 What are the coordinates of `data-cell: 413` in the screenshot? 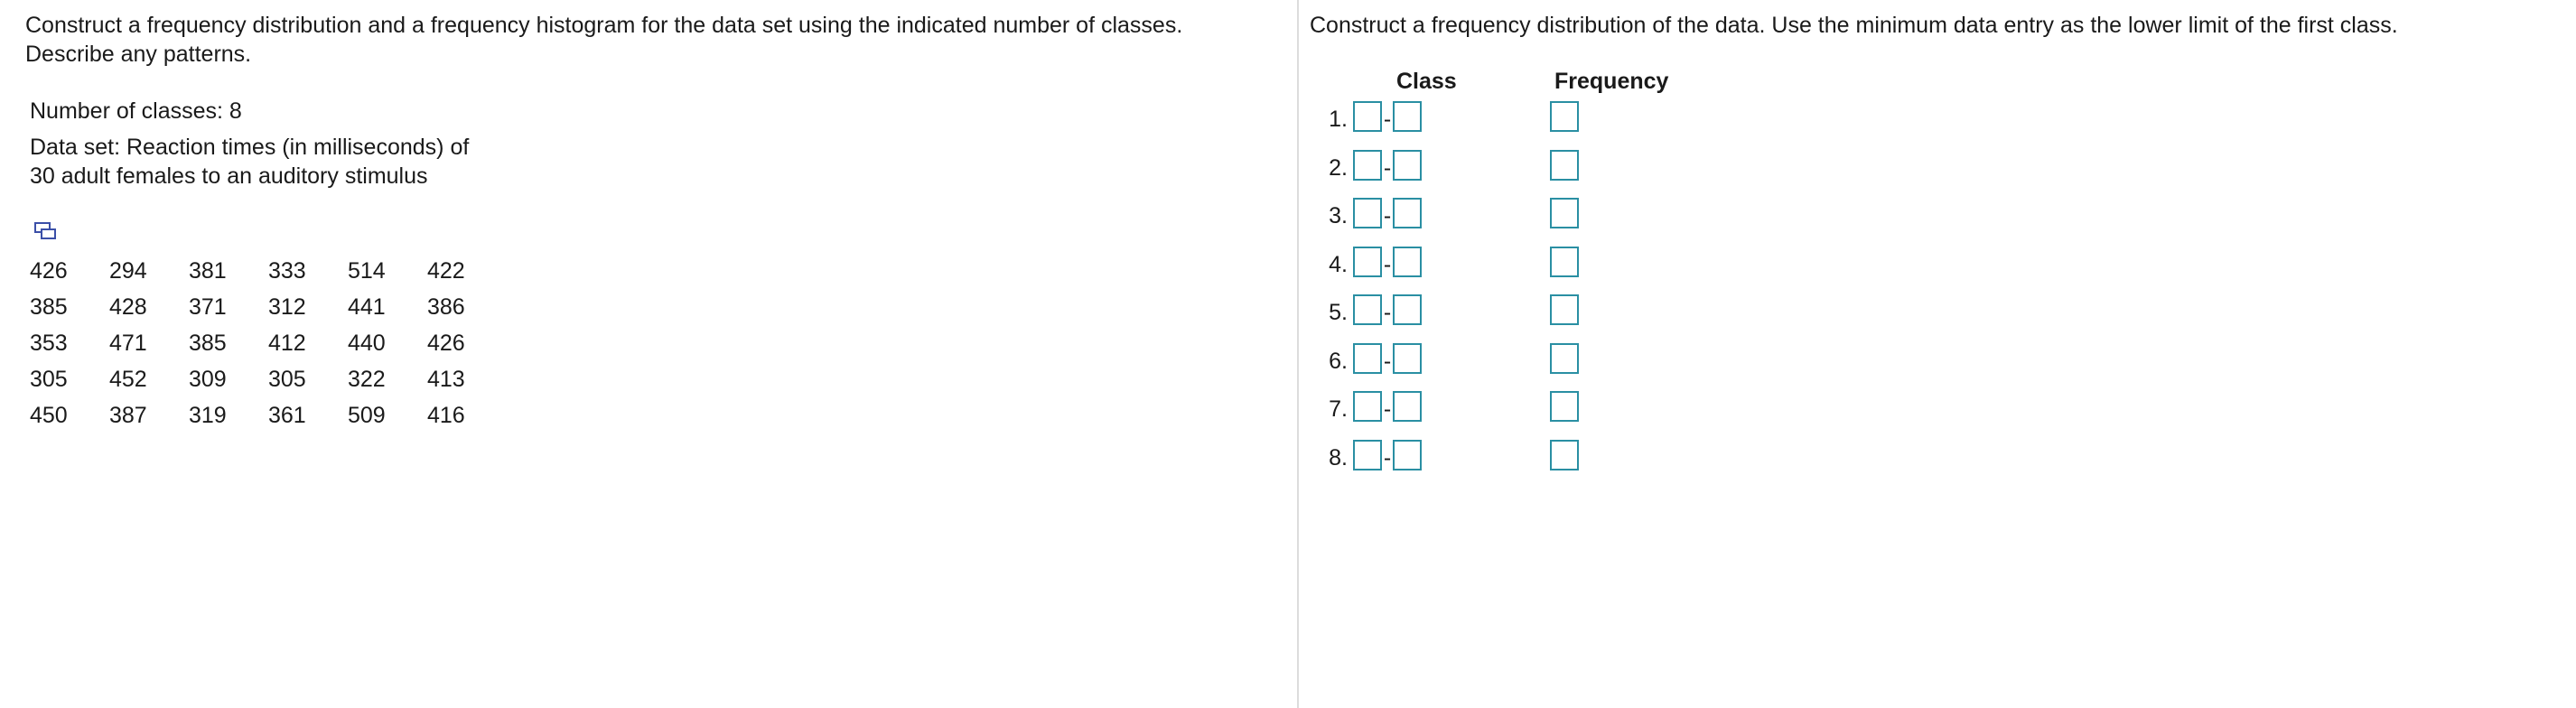 It's located at (446, 379).